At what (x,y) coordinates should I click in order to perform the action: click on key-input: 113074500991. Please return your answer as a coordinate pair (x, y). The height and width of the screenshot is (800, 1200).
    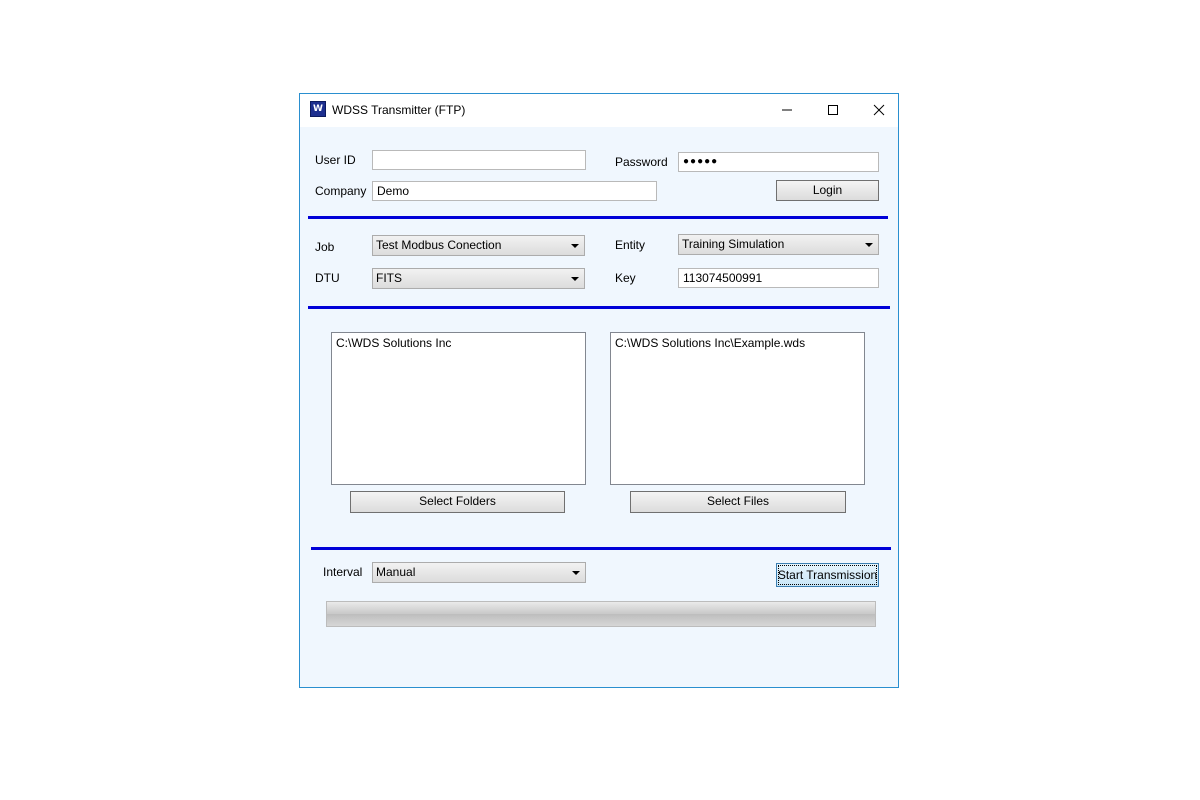
    Looking at the image, I should click on (778, 278).